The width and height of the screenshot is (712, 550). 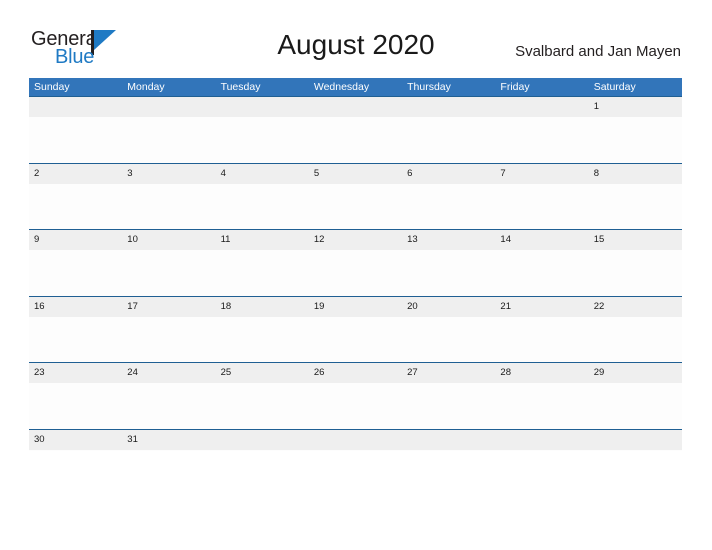 I want to click on week-day-numbers: 2 3 4 5 6 7 8, so click(x=355, y=173).